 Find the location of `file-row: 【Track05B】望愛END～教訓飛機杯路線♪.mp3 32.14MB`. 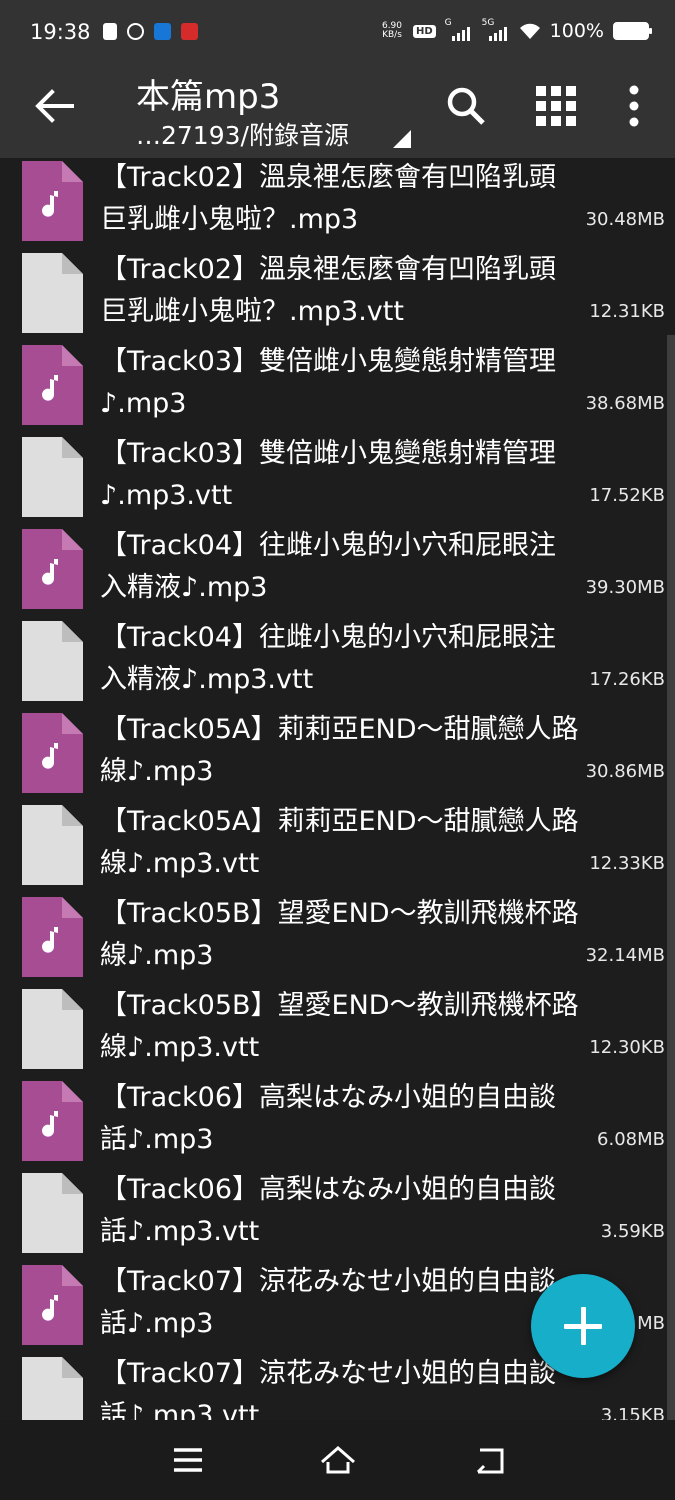

file-row: 【Track05B】望愛END～教訓飛機杯路線♪.mp3 32.14MB is located at coordinates (337, 935).